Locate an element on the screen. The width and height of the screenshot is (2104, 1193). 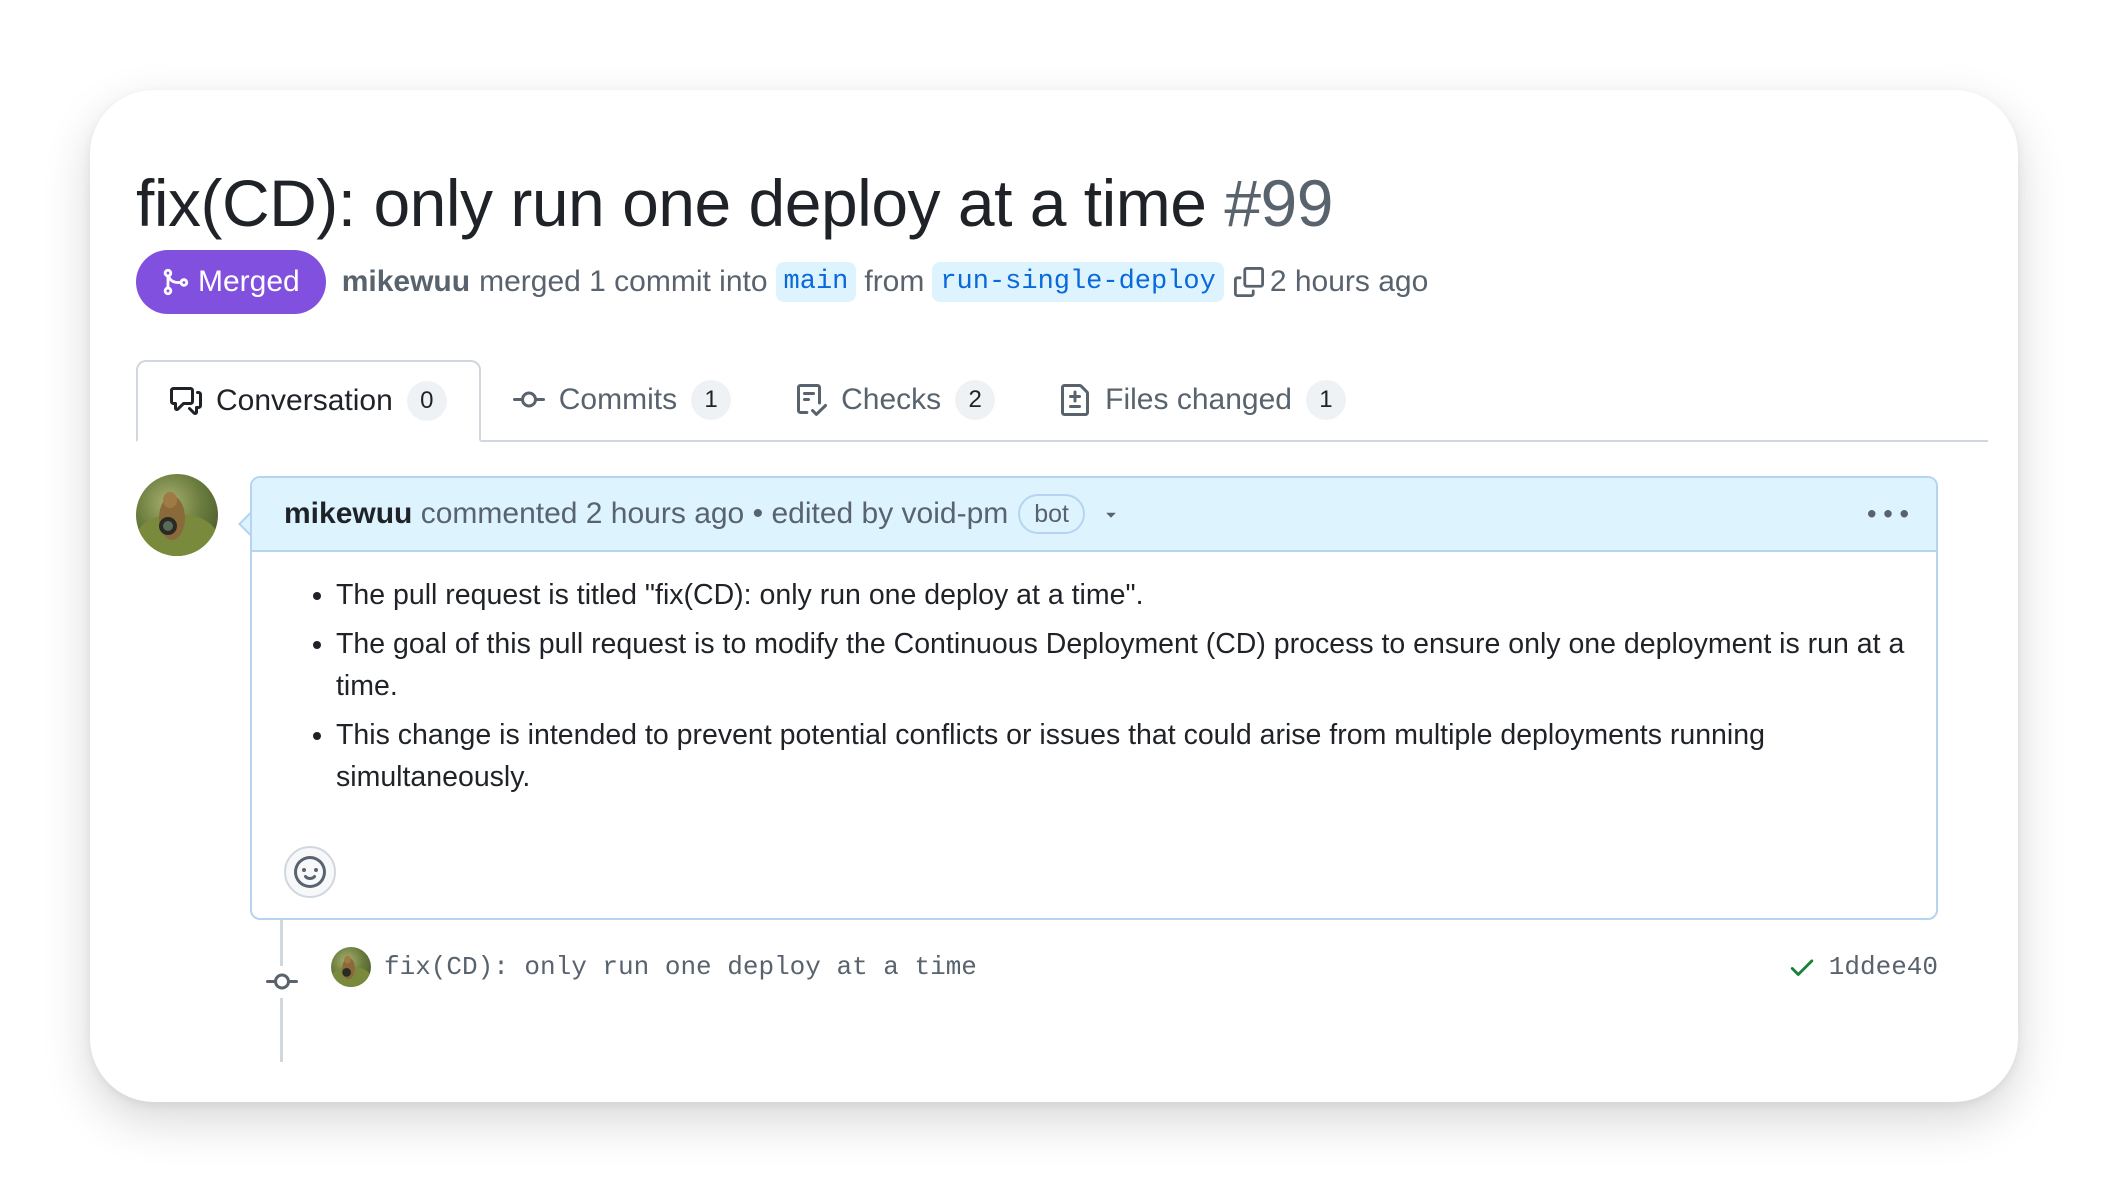
bot-badge: bot is located at coordinates (1052, 514).